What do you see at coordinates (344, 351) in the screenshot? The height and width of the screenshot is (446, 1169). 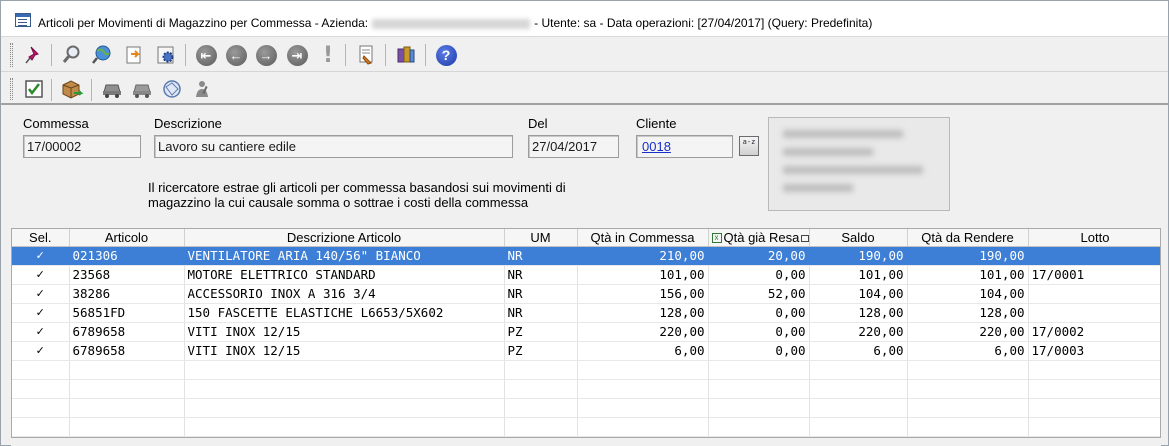 I see `cell-descrizione: VITI INOX 12/15` at bounding box center [344, 351].